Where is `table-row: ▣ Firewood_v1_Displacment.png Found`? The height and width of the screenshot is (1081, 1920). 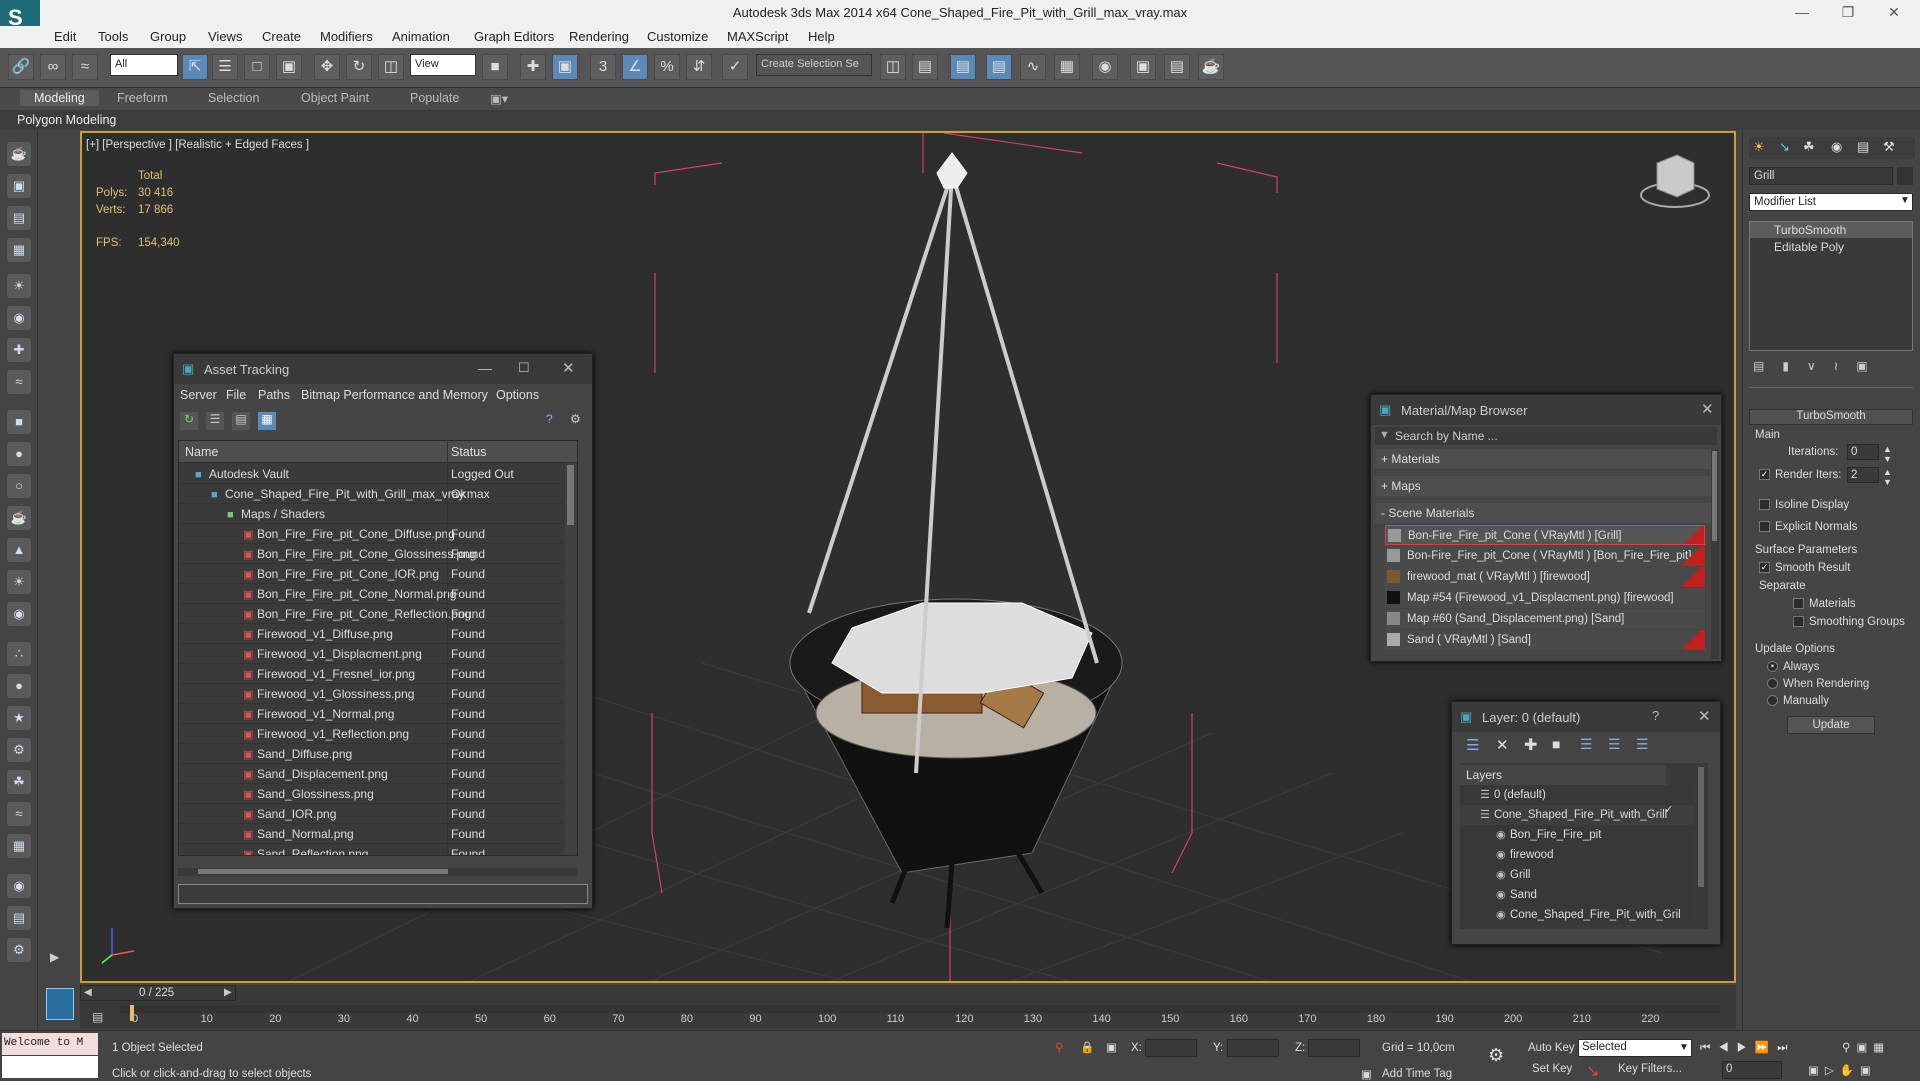
table-row: ▣ Firewood_v1_Displacment.png Found is located at coordinates (371, 654).